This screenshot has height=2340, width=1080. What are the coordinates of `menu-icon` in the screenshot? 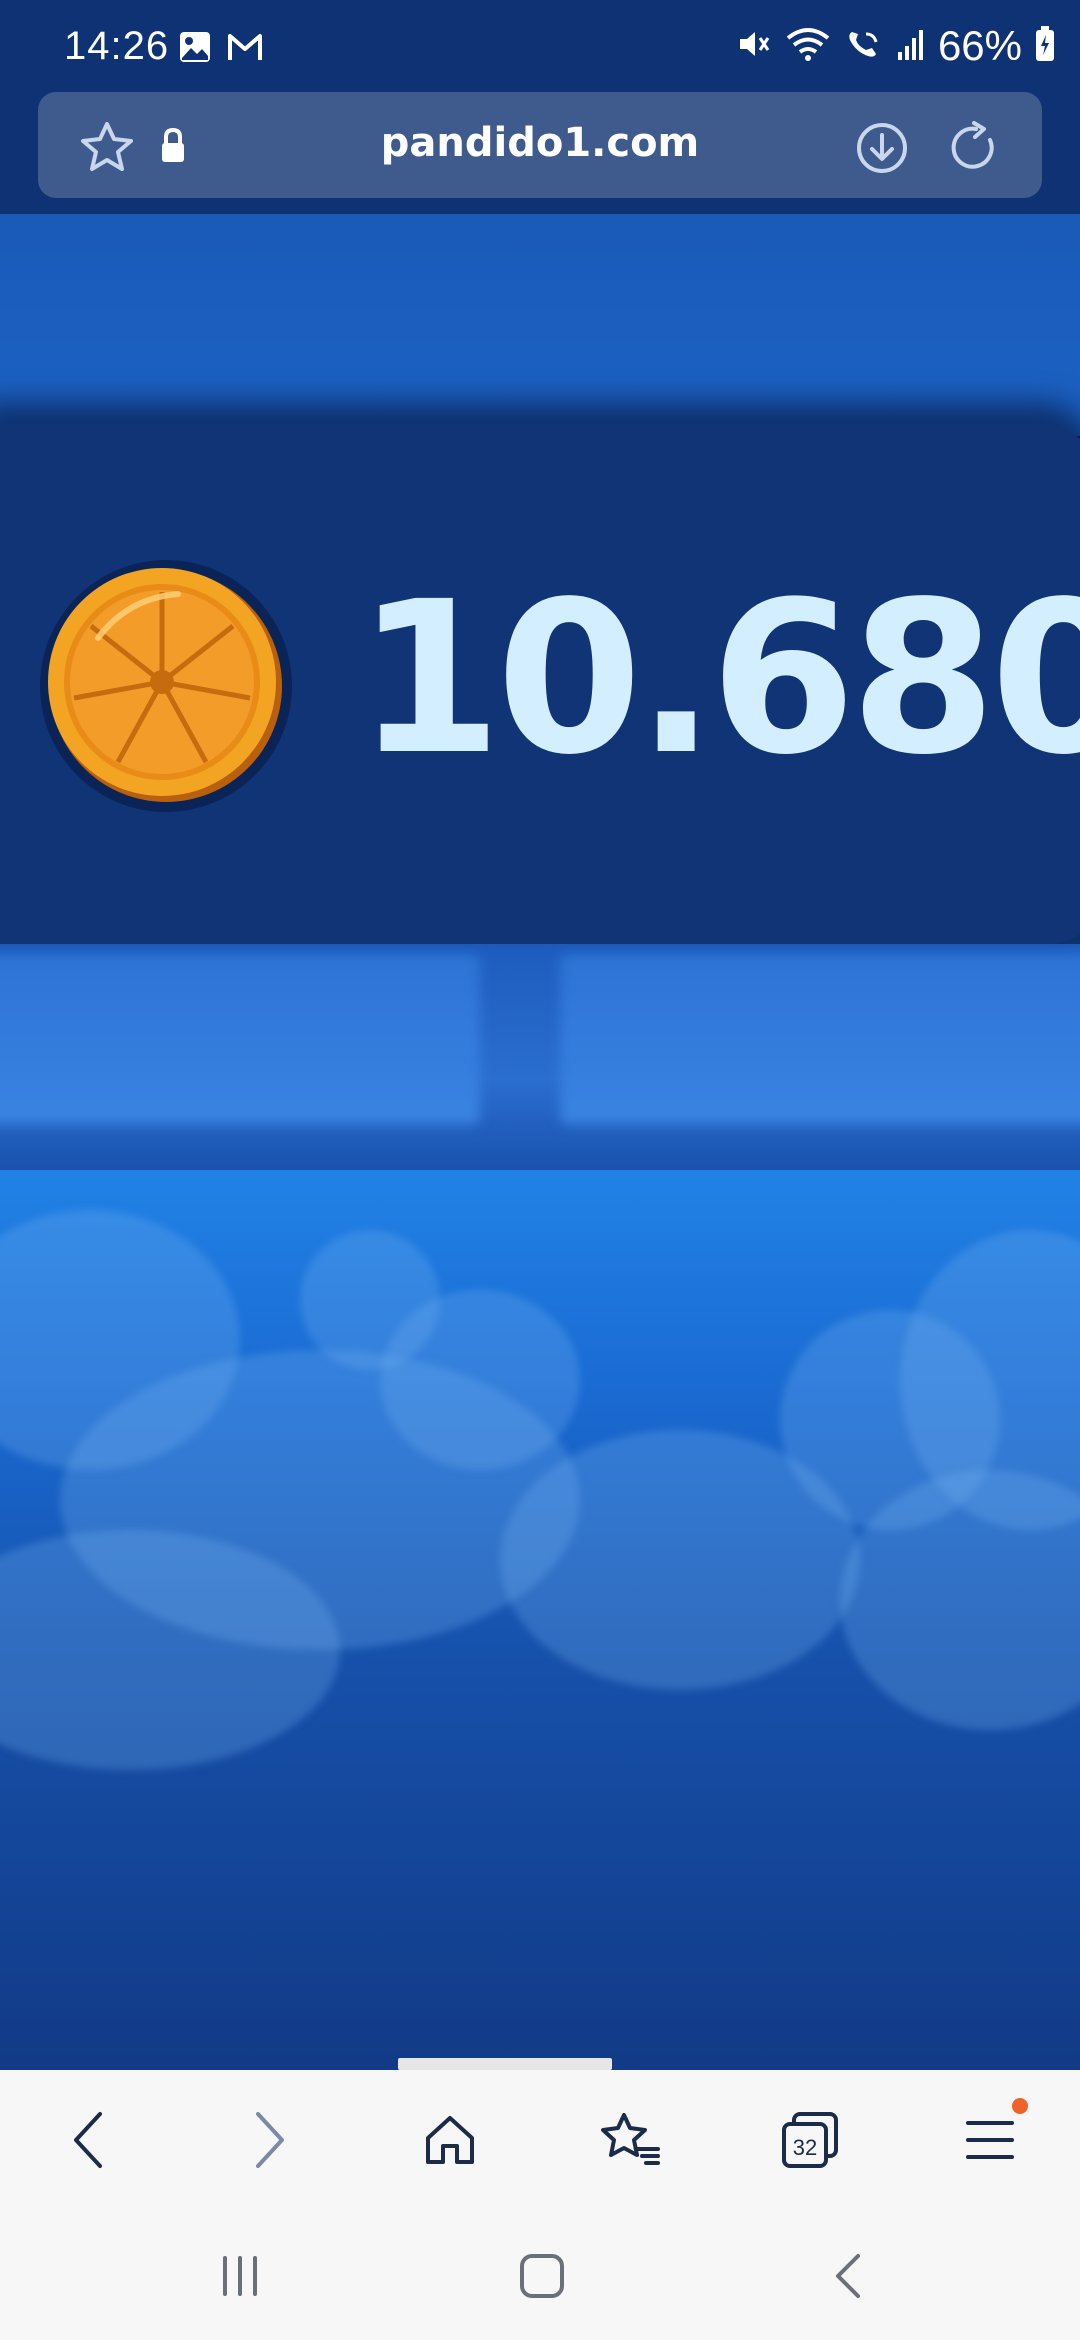 It's located at (993, 2135).